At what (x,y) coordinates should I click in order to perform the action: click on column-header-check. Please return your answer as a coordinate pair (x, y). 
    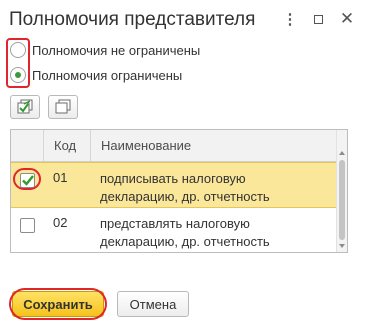
    Looking at the image, I should click on (27, 145).